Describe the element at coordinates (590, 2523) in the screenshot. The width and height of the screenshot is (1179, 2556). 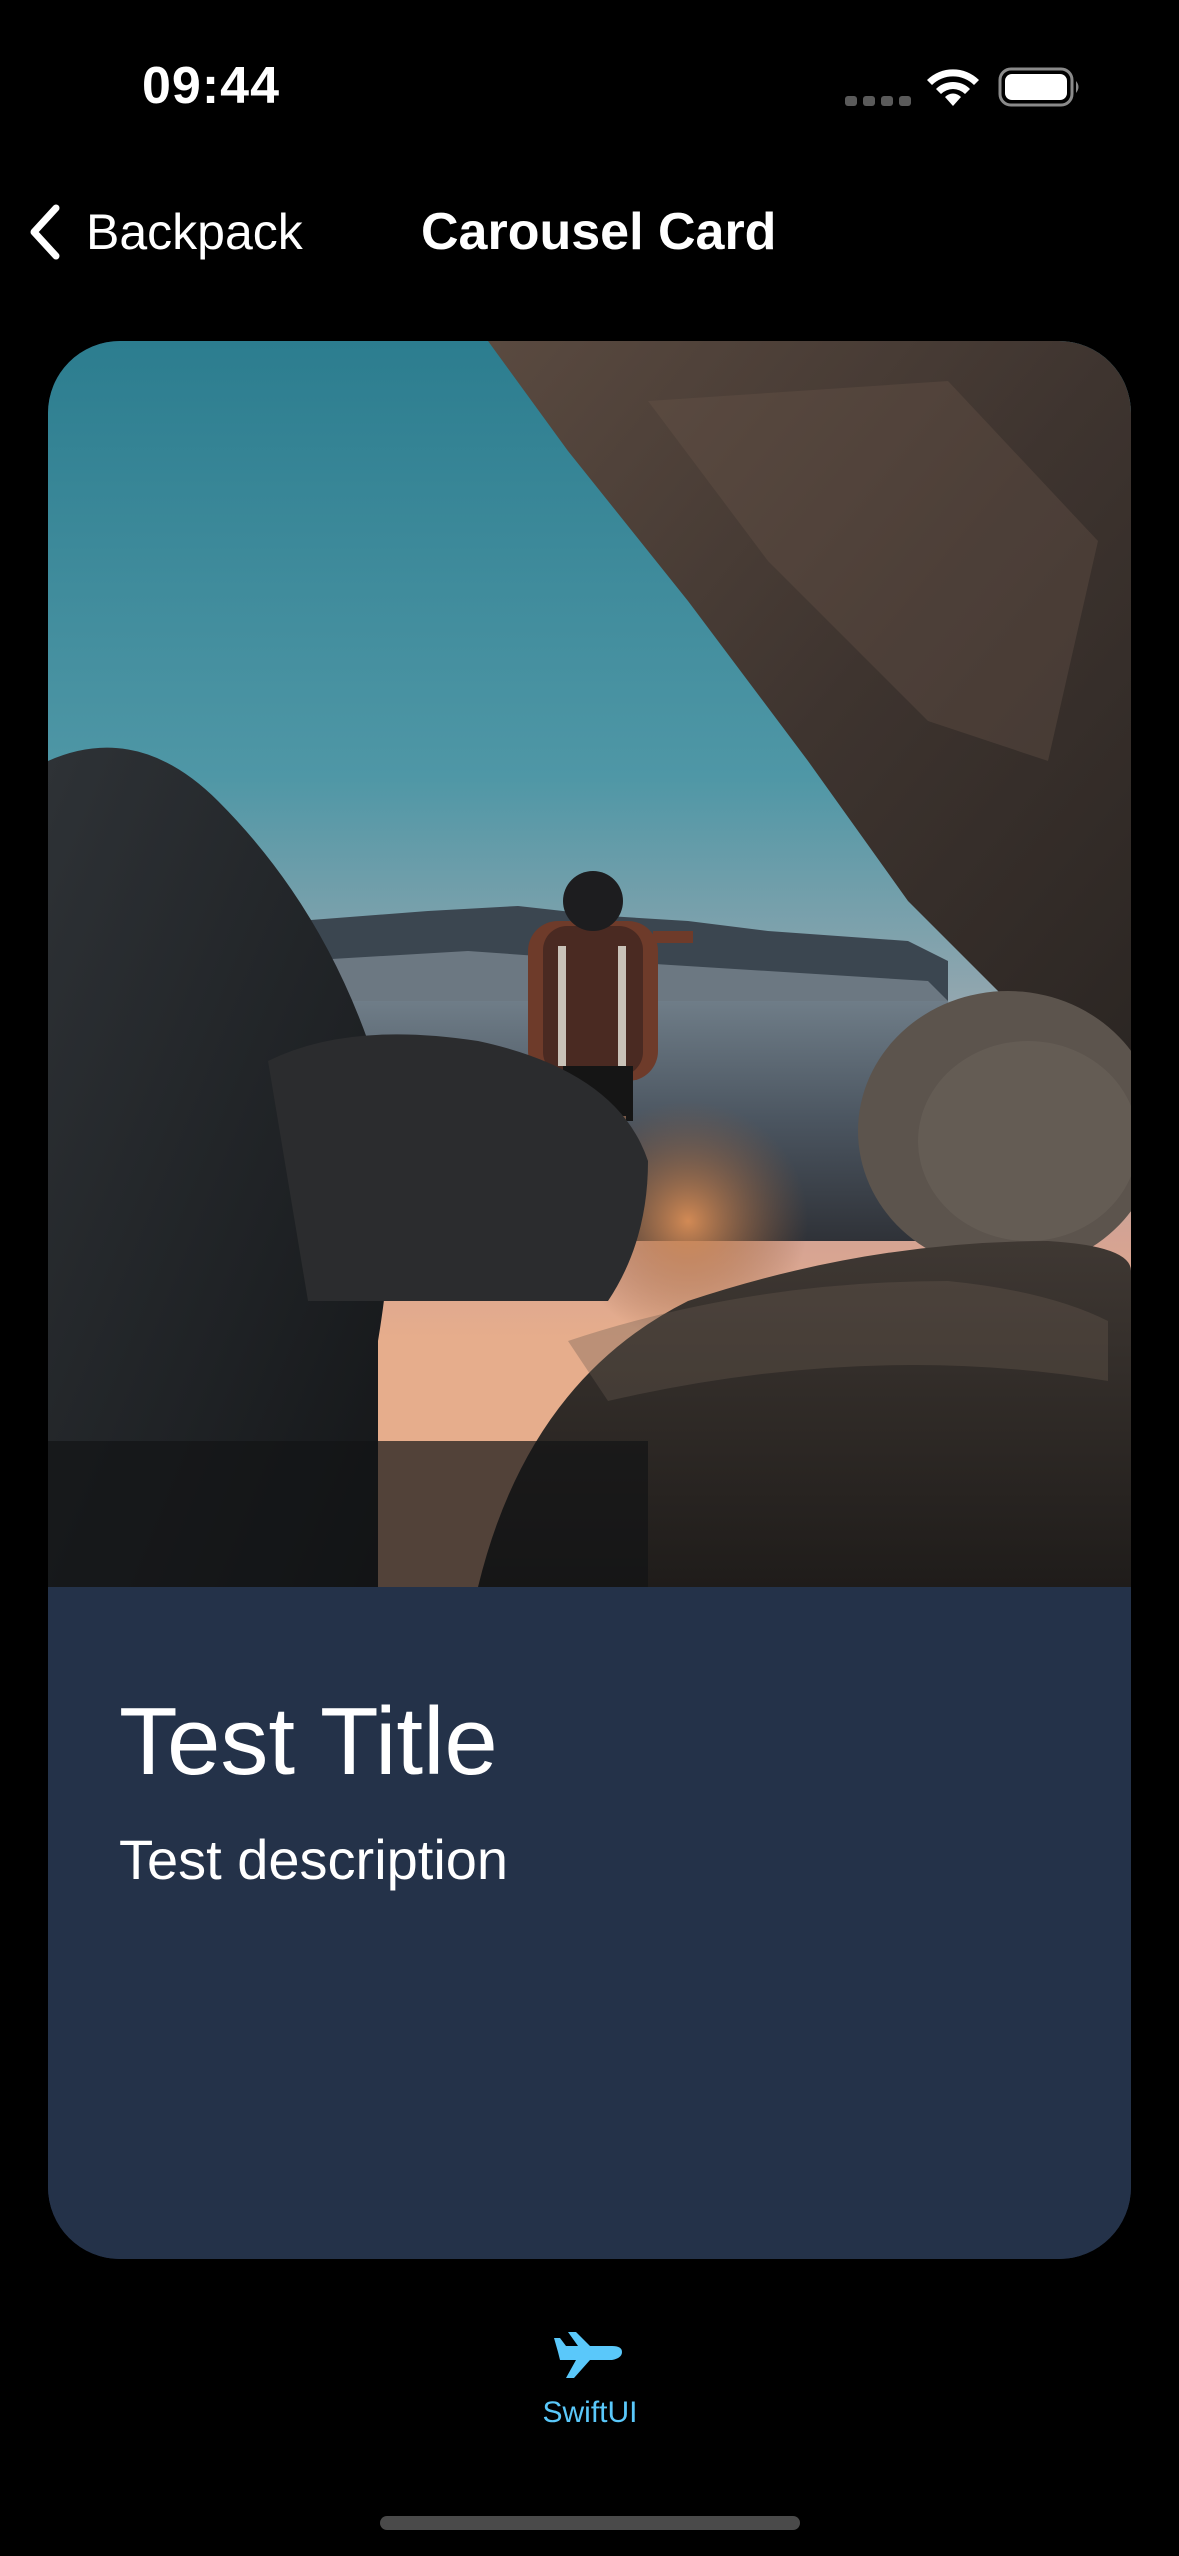
I see `home-indicator` at that location.